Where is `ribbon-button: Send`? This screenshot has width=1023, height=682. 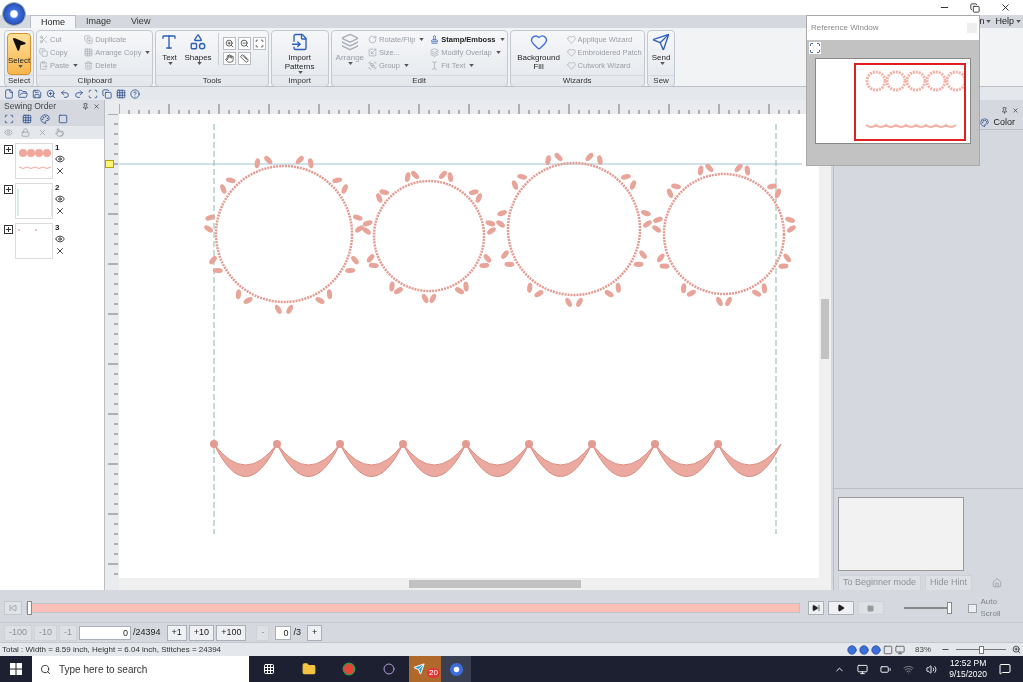
ribbon-button: Send is located at coordinates (661, 54).